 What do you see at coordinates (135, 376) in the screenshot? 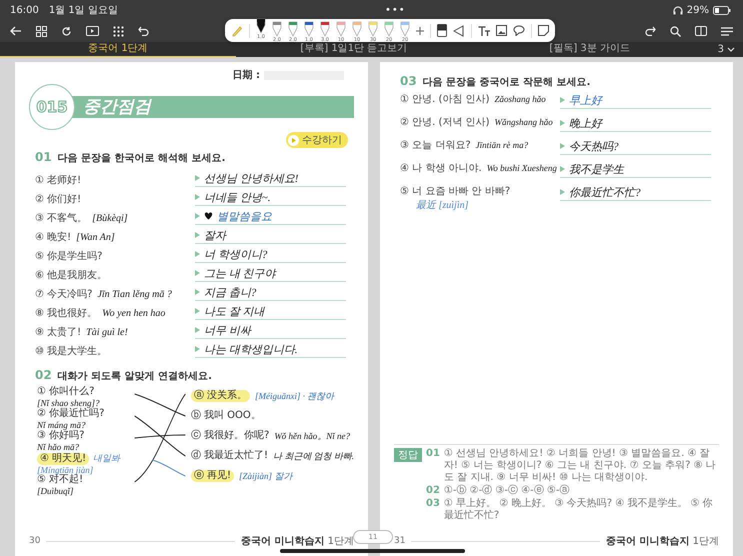
I see `section-instruction: 대화가 되도록 알맞게 연결하세요.` at bounding box center [135, 376].